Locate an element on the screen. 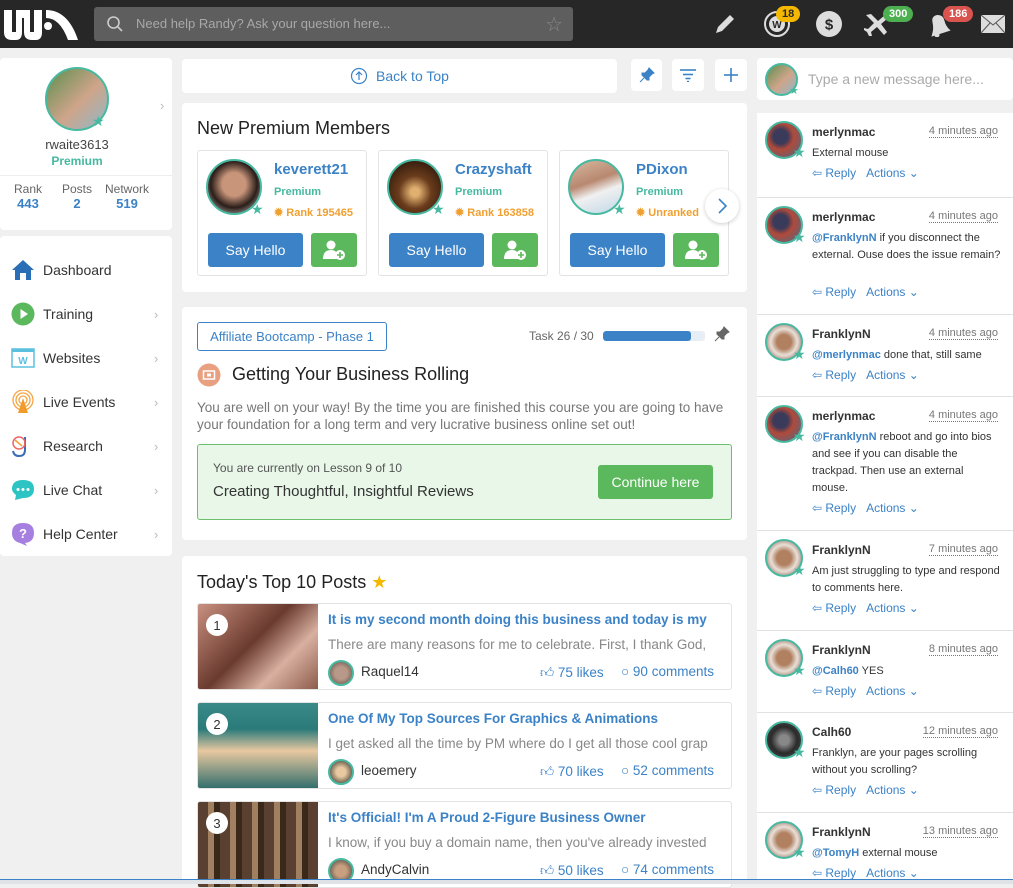 This screenshot has width=1013, height=888. next-members-button is located at coordinates (722, 206).